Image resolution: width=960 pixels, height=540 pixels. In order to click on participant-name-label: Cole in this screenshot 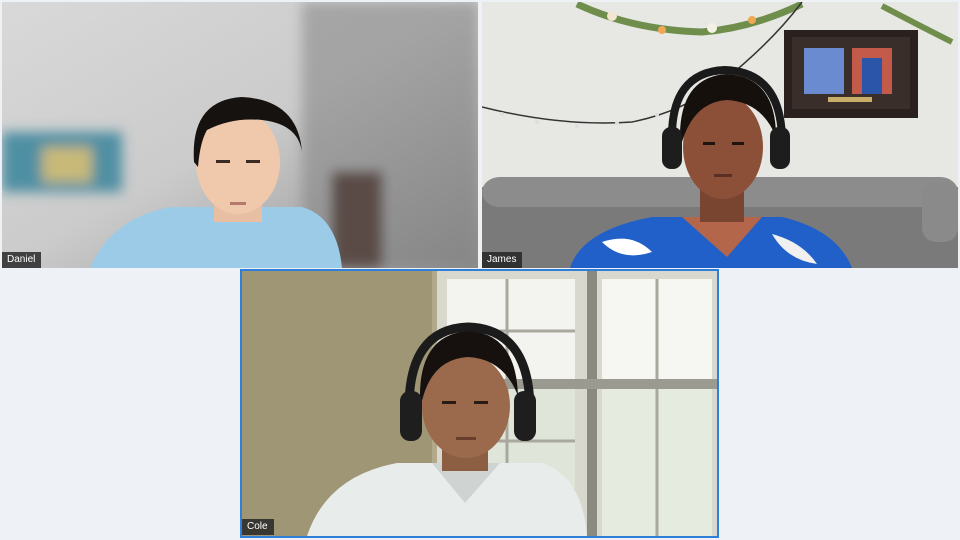, I will do `click(258, 527)`.